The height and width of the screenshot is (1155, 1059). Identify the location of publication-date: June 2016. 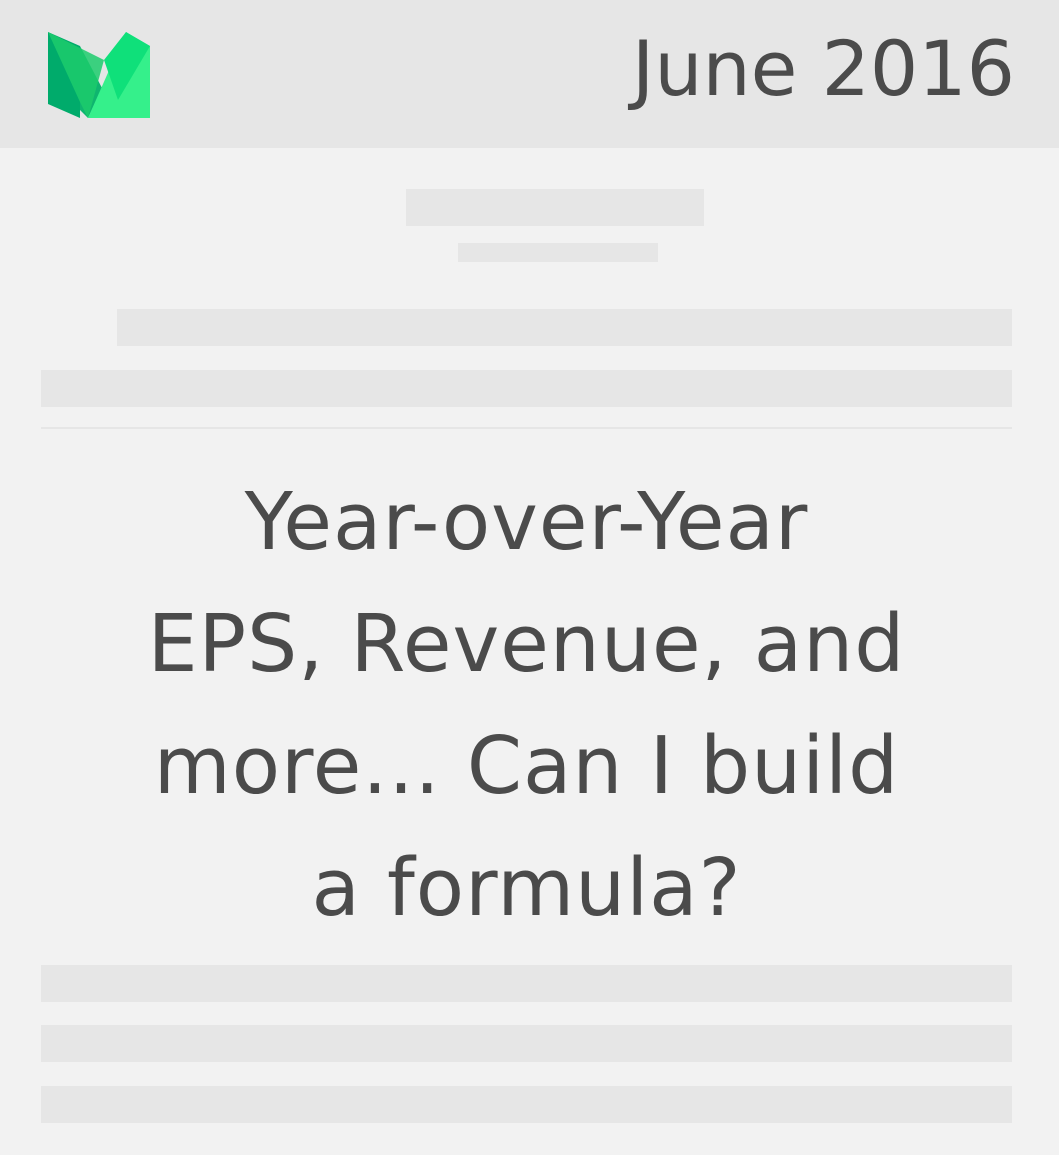
(823, 68).